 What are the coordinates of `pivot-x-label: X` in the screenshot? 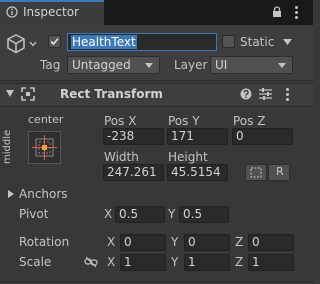 It's located at (108, 214).